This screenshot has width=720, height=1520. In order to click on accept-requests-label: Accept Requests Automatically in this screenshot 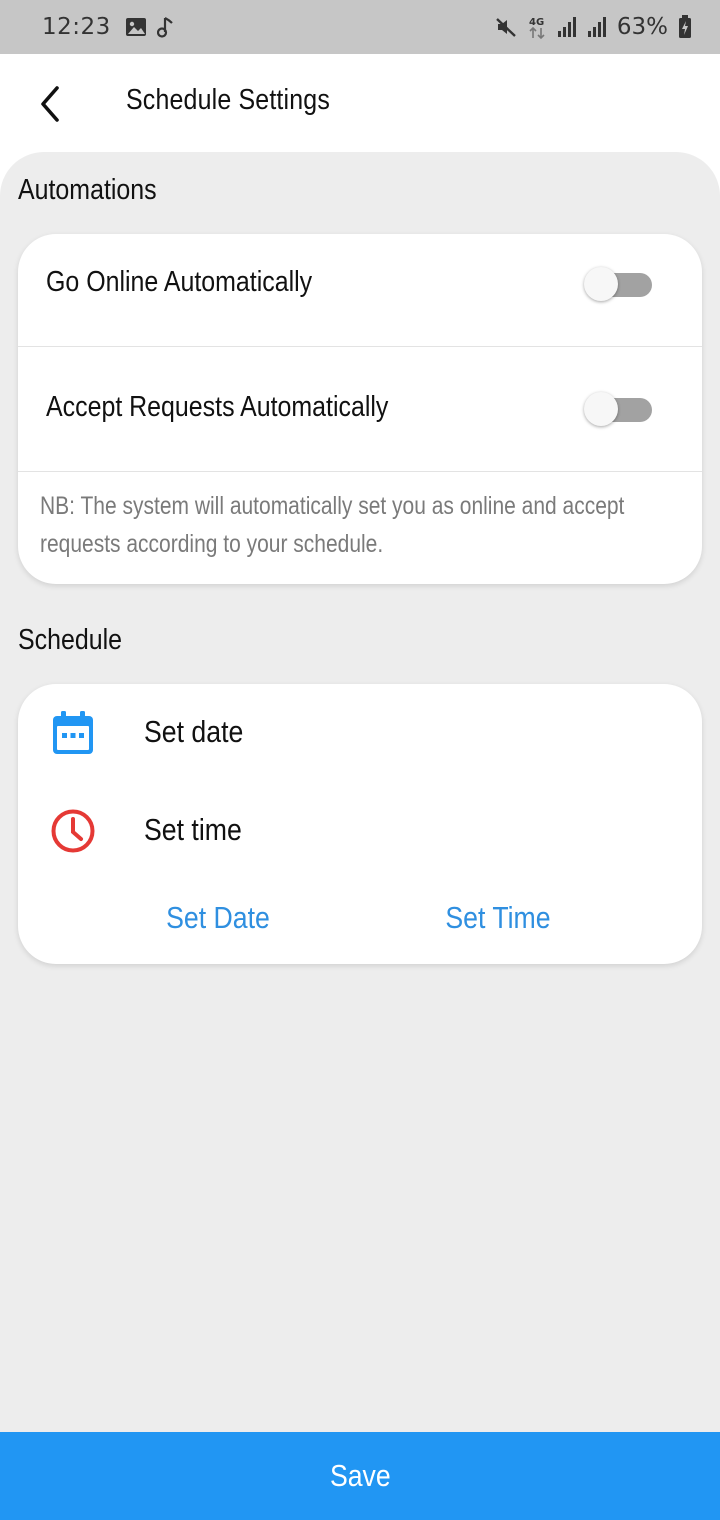, I will do `click(217, 407)`.